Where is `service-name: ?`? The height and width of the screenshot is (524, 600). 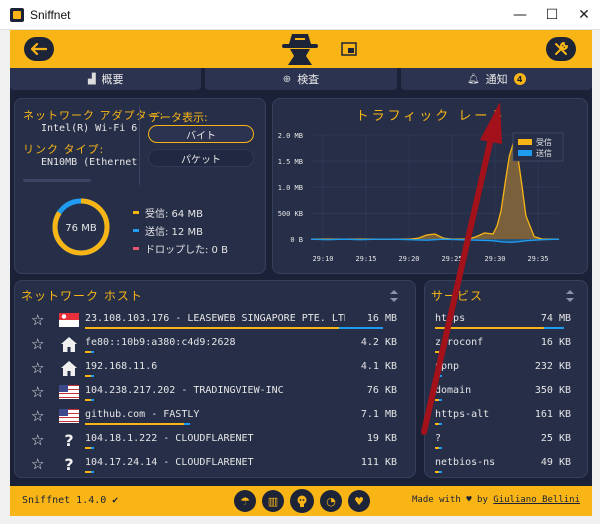 service-name: ? is located at coordinates (438, 438).